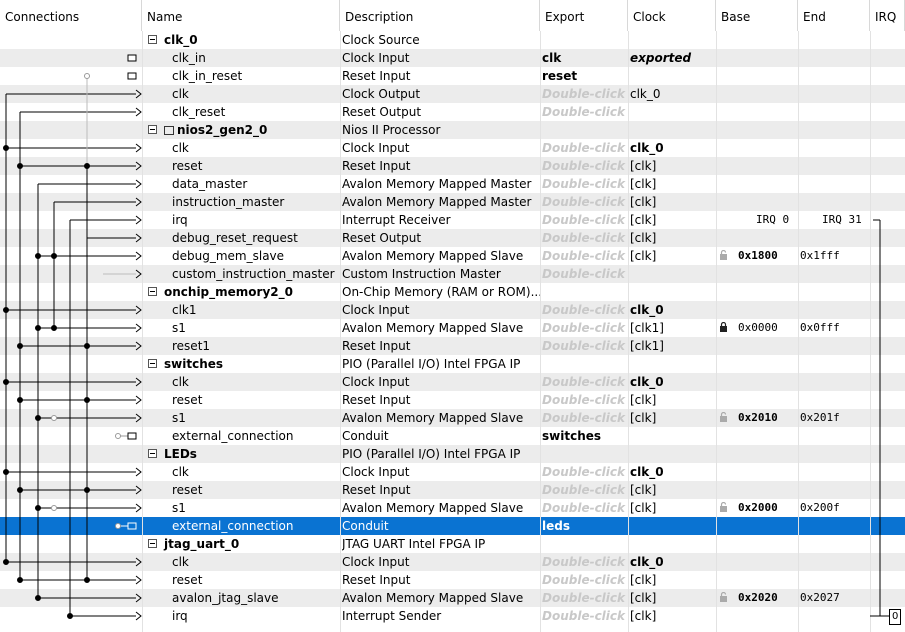 The height and width of the screenshot is (632, 905). What do you see at coordinates (584, 15) in the screenshot?
I see `column-header-export: Export` at bounding box center [584, 15].